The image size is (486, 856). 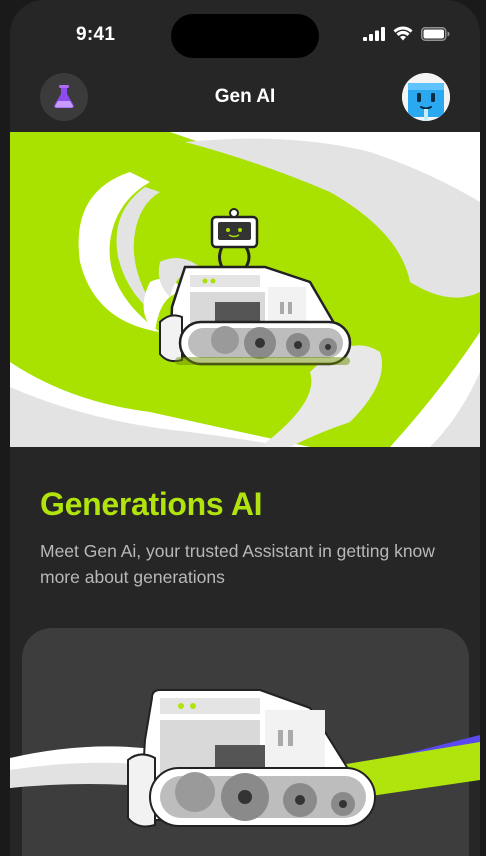 I want to click on dynamic-island, so click(x=245, y=36).